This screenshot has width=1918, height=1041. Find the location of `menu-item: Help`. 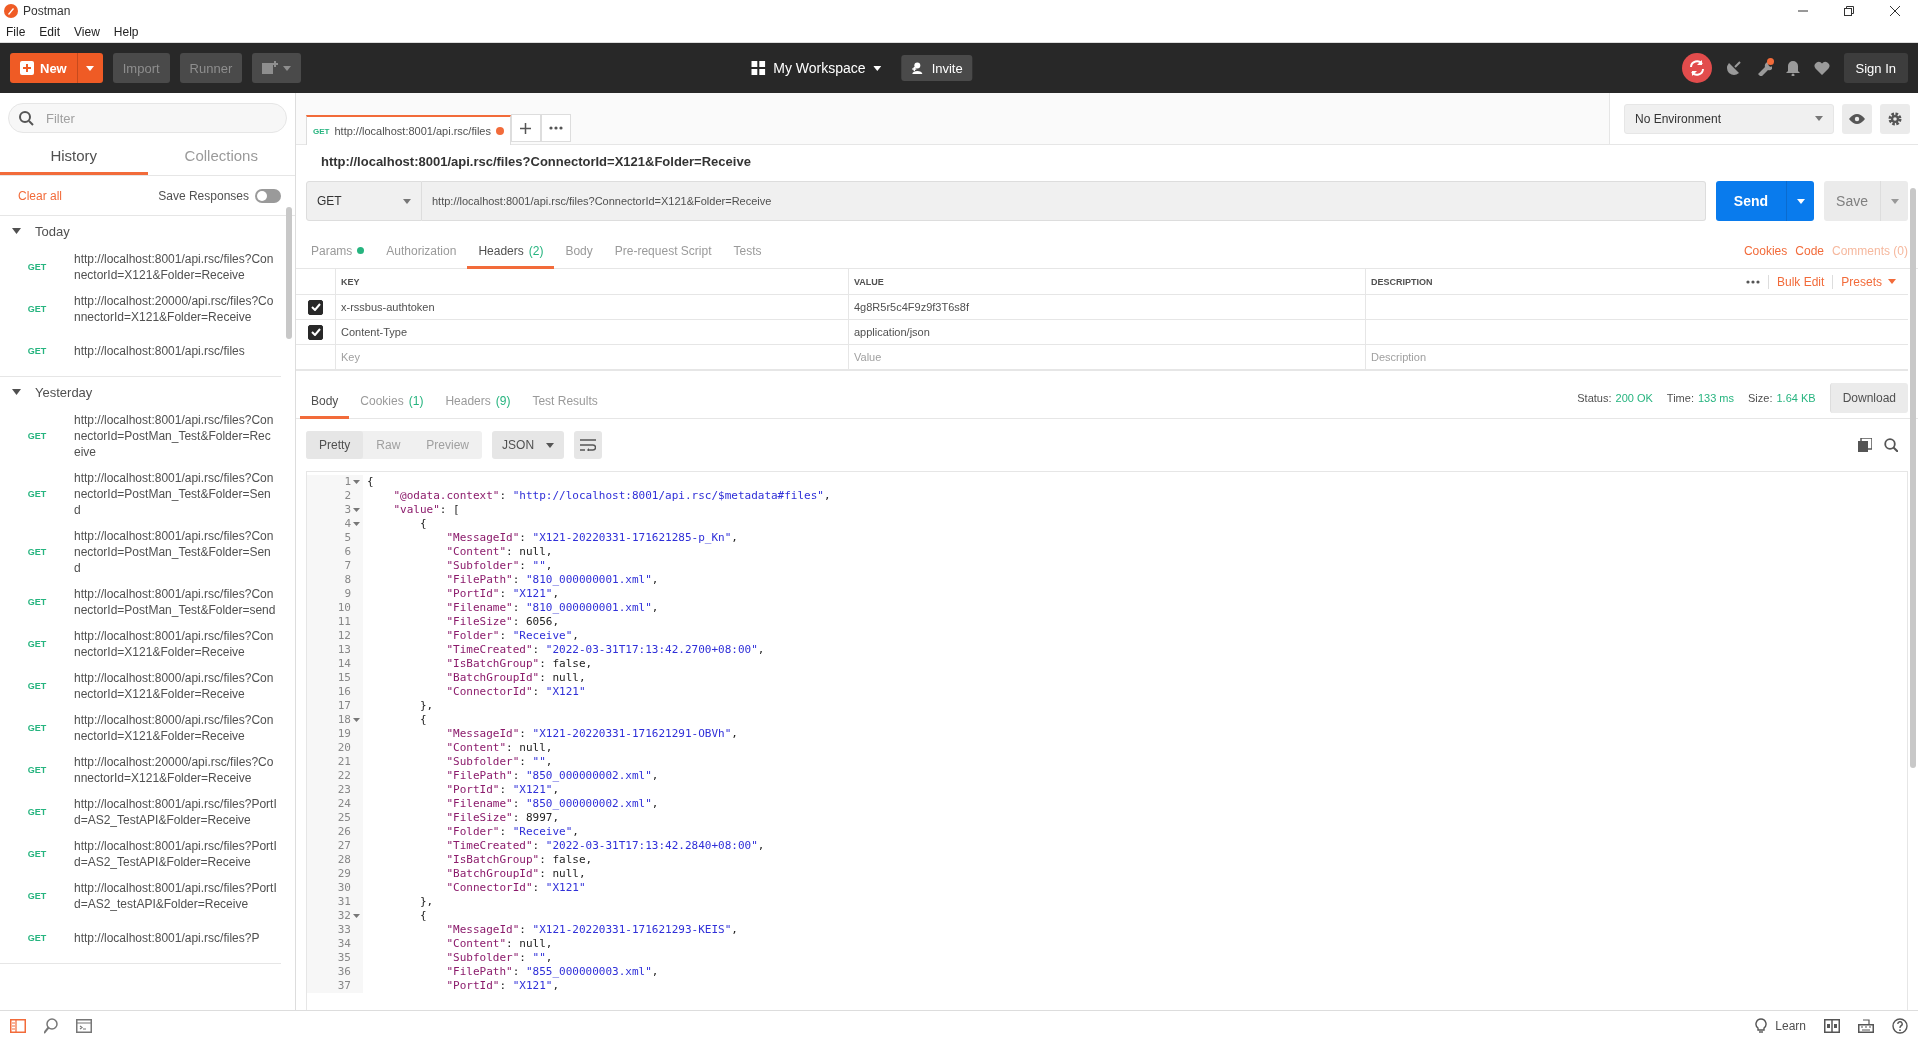

menu-item: Help is located at coordinates (126, 32).